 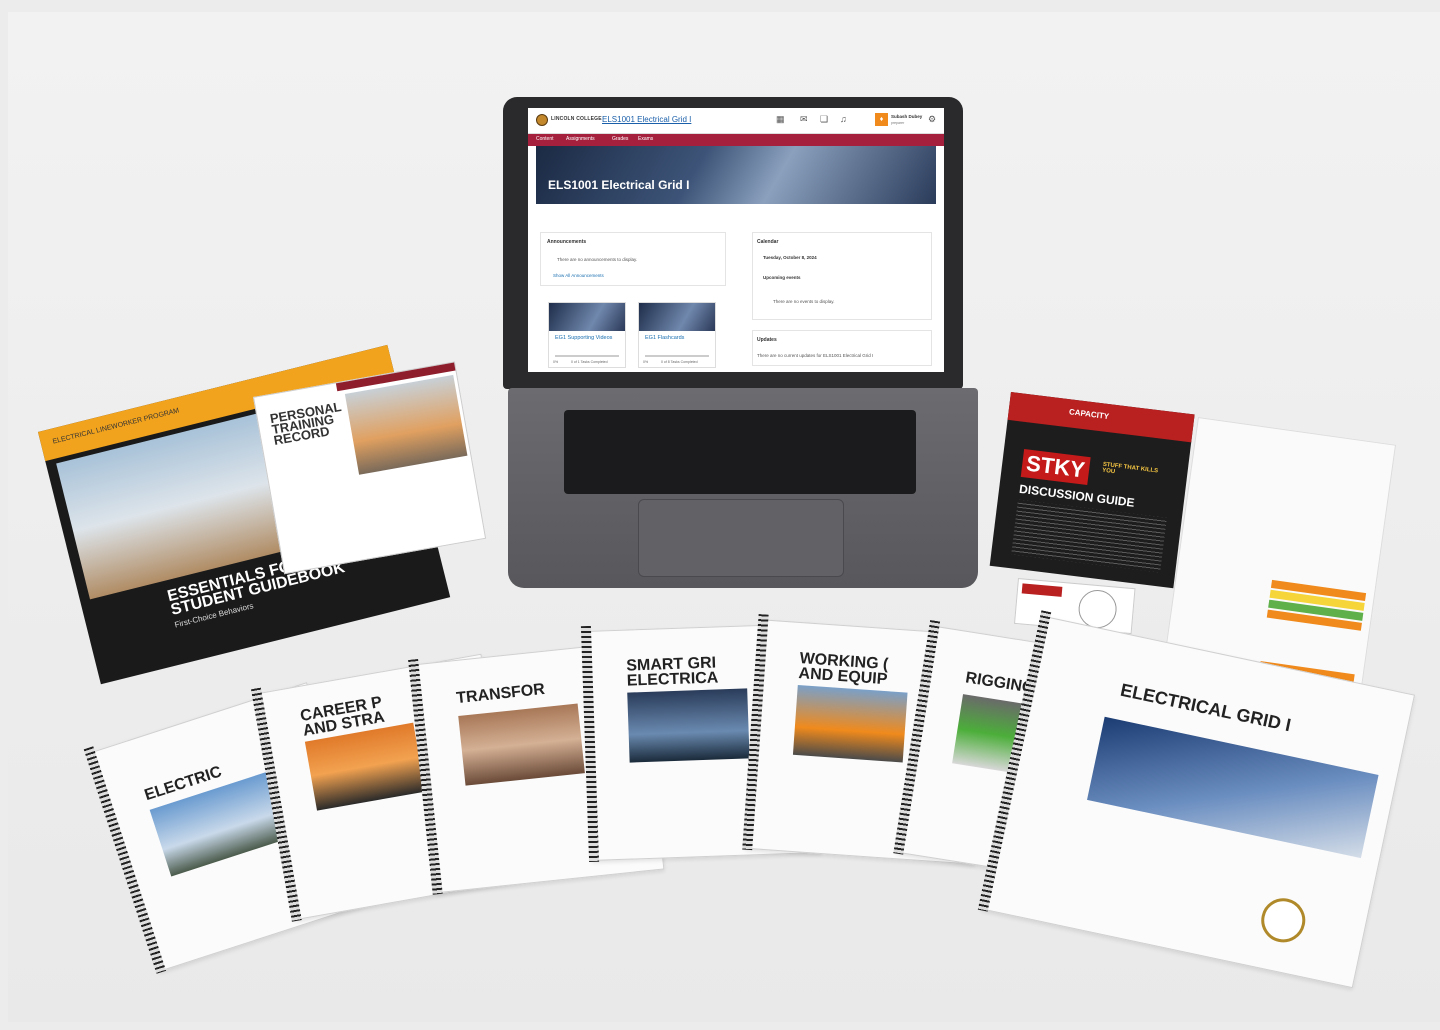 I want to click on upcoming-events-label: Upcoming events, so click(x=782, y=277).